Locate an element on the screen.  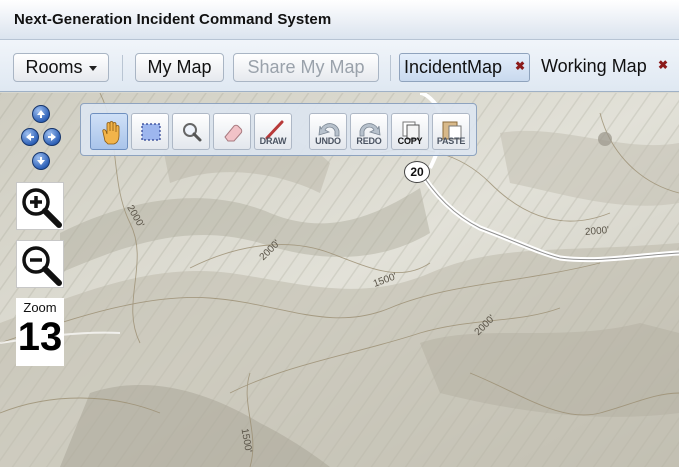
undo-label: UNDO is located at coordinates (328, 141).